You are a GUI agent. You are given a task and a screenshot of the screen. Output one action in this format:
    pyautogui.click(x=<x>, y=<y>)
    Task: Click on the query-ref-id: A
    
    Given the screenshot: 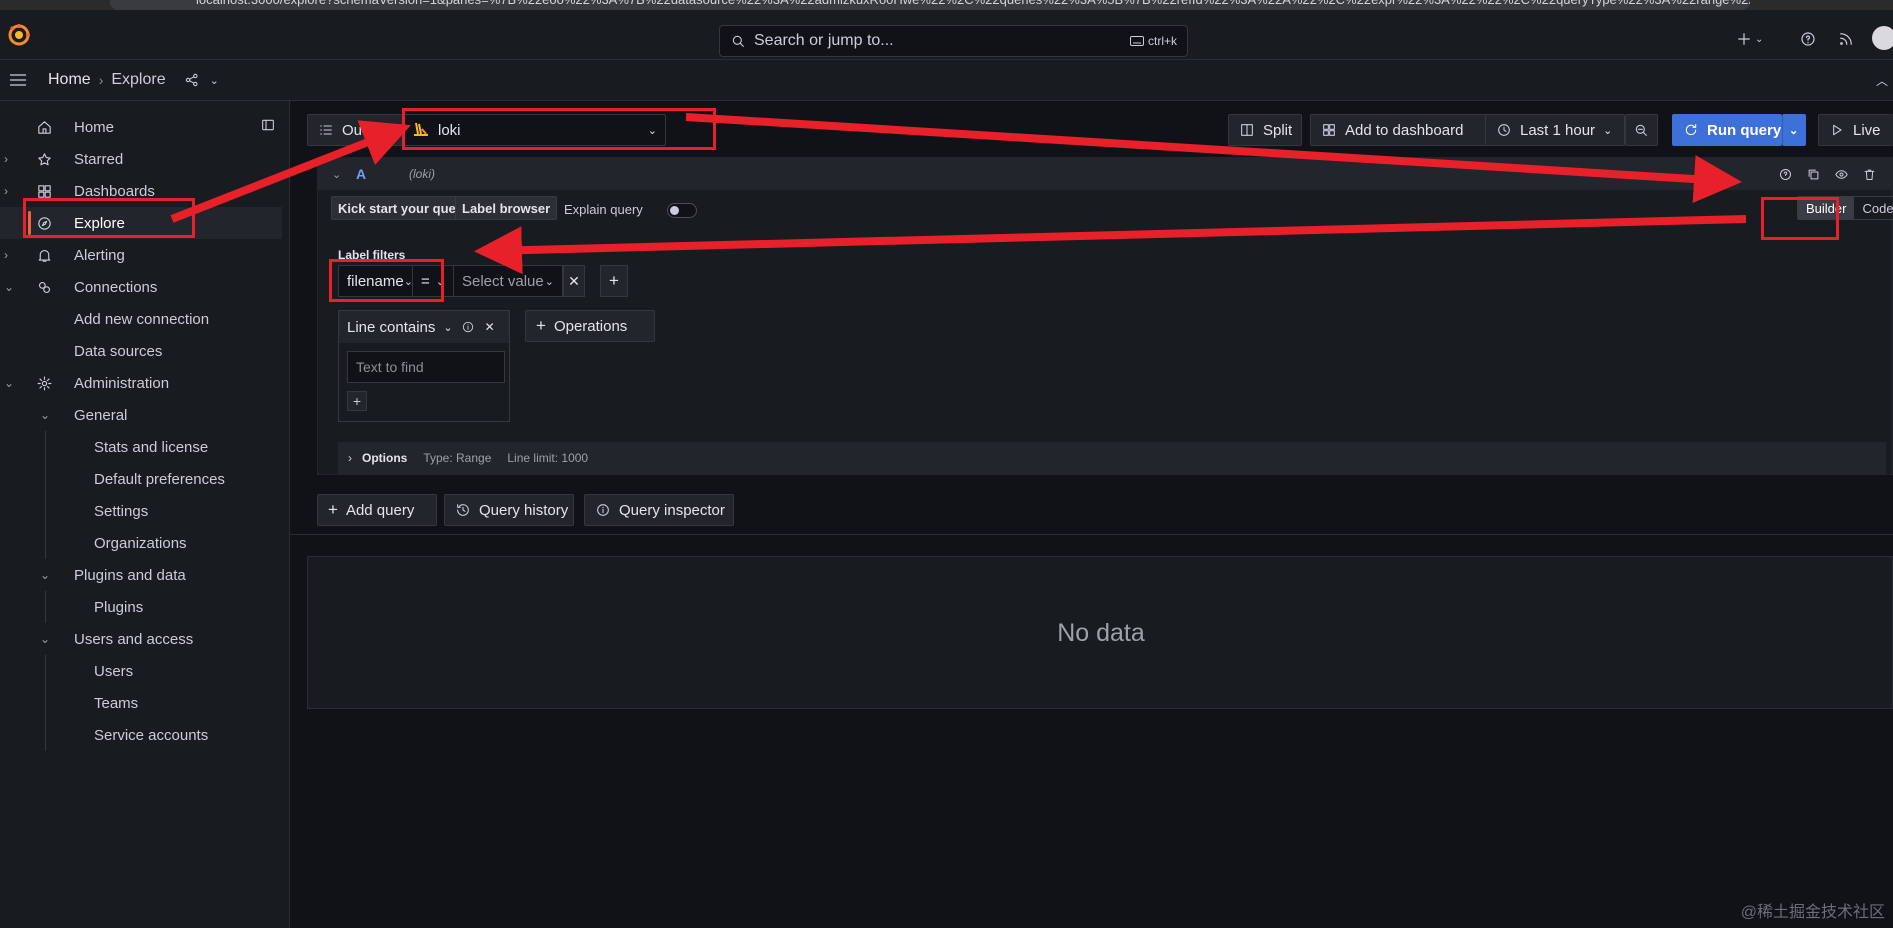 What is the action you would take?
    pyautogui.click(x=361, y=174)
    